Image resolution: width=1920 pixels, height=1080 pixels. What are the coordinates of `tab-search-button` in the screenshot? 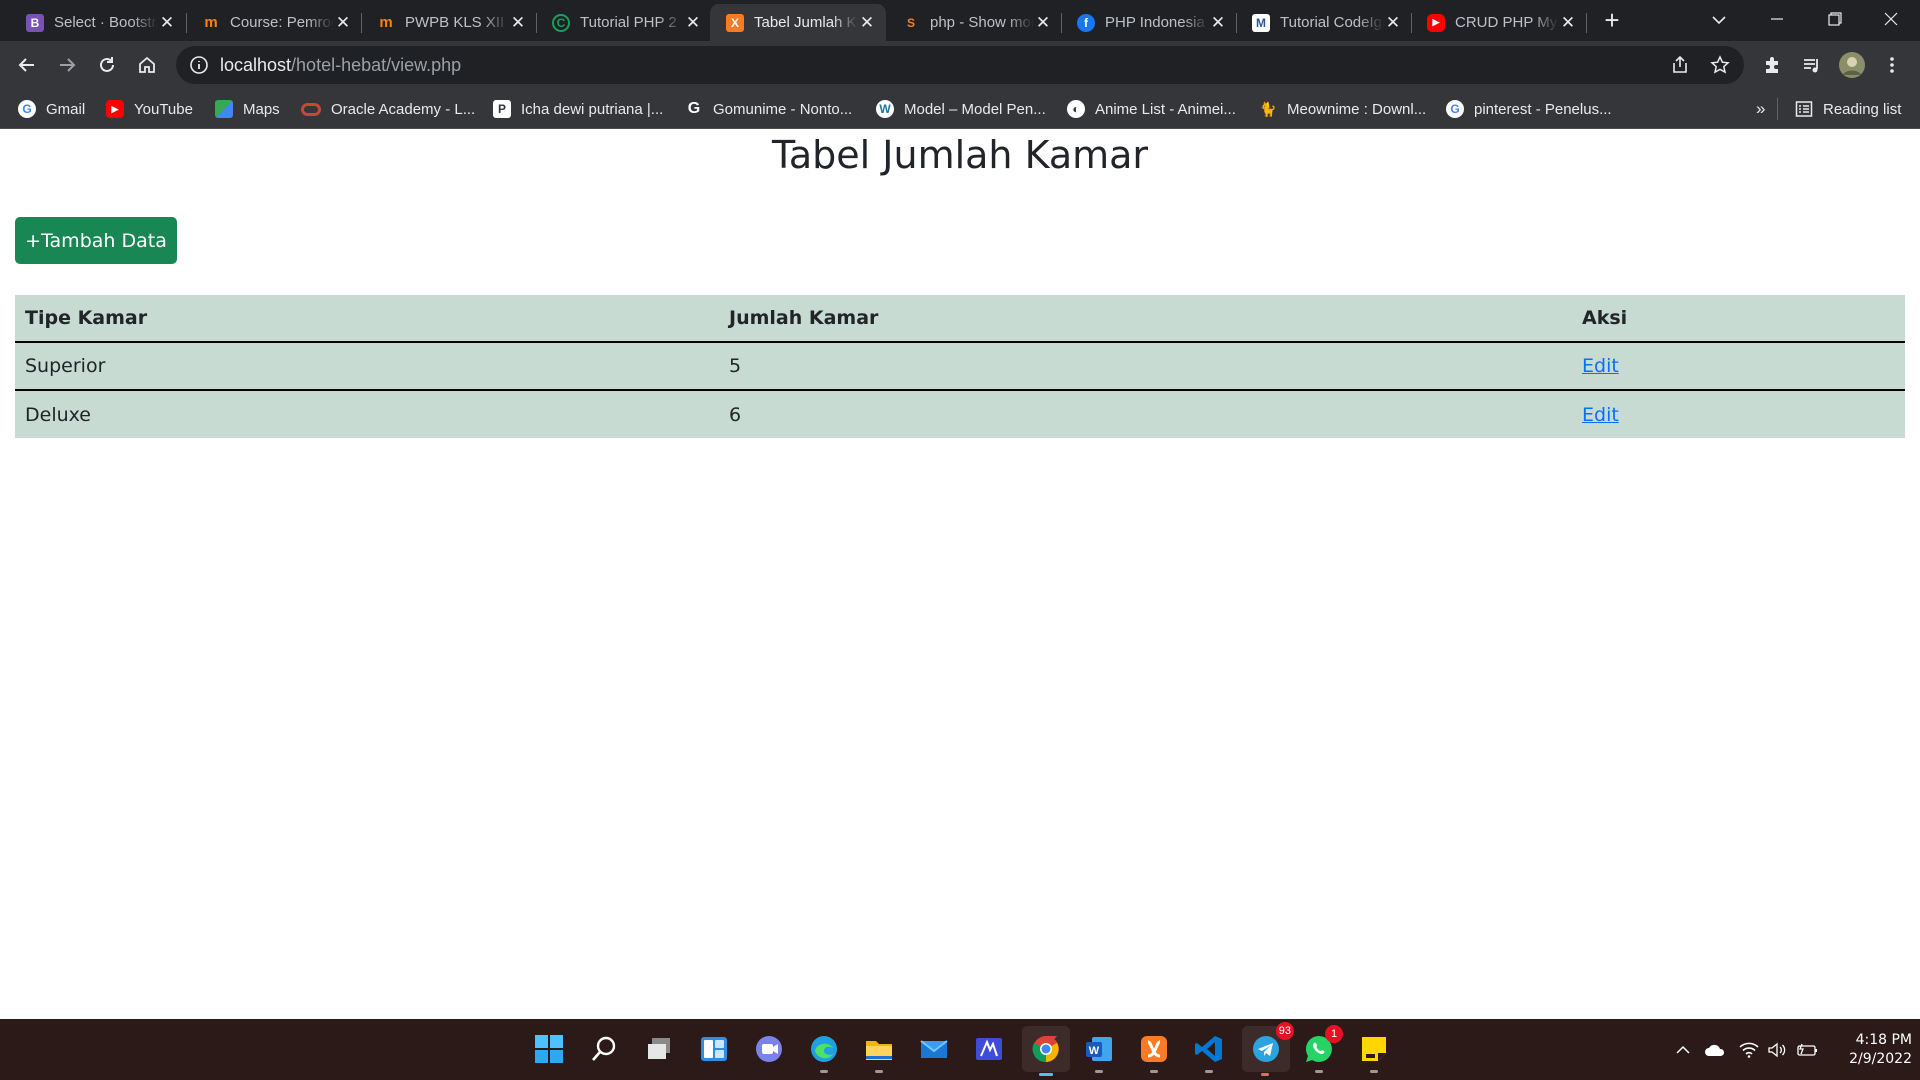 It's located at (1719, 20).